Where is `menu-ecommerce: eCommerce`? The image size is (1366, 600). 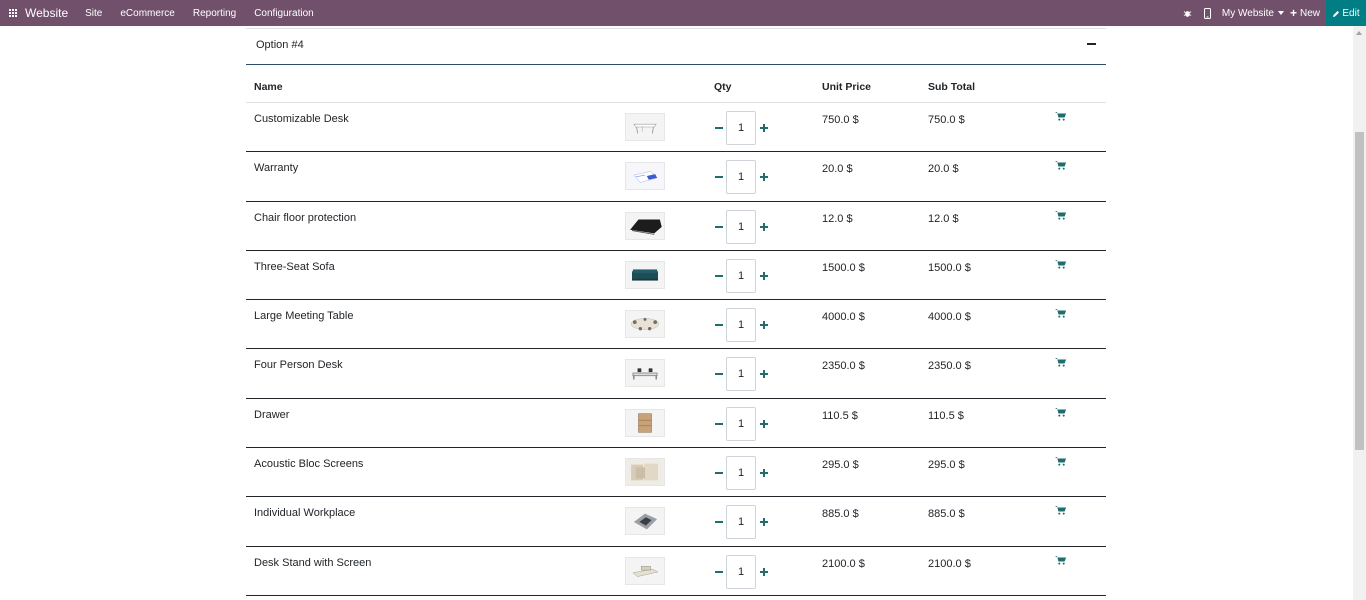
menu-ecommerce: eCommerce is located at coordinates (147, 13).